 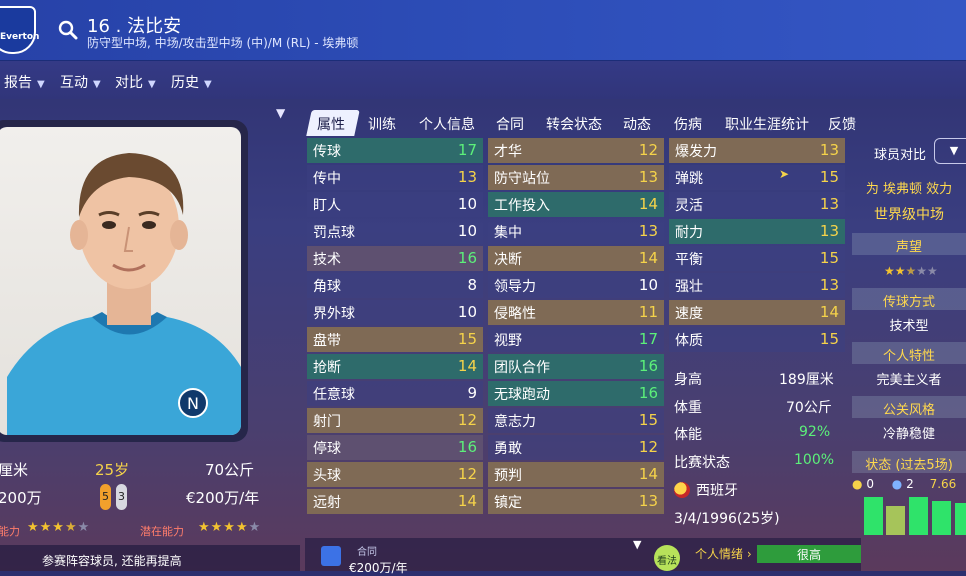 What do you see at coordinates (576, 285) in the screenshot?
I see `attribute-row: 领导力 10` at bounding box center [576, 285].